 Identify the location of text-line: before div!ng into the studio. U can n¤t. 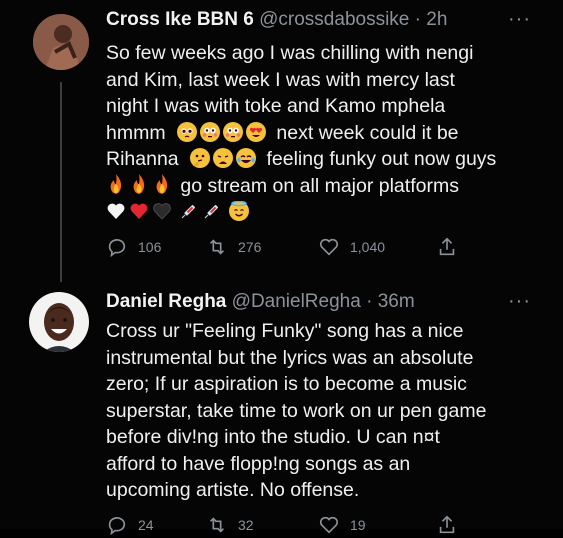
(273, 437).